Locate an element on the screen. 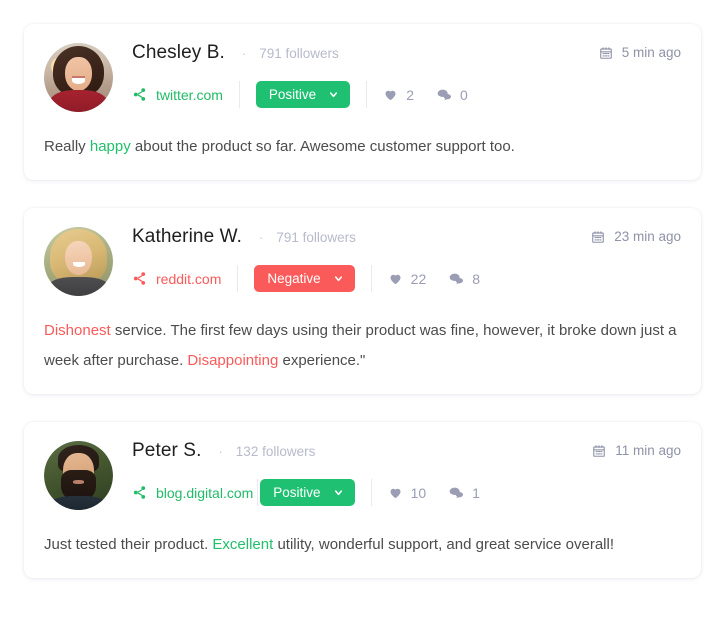  engagement-stats: 22 8 is located at coordinates (434, 279).